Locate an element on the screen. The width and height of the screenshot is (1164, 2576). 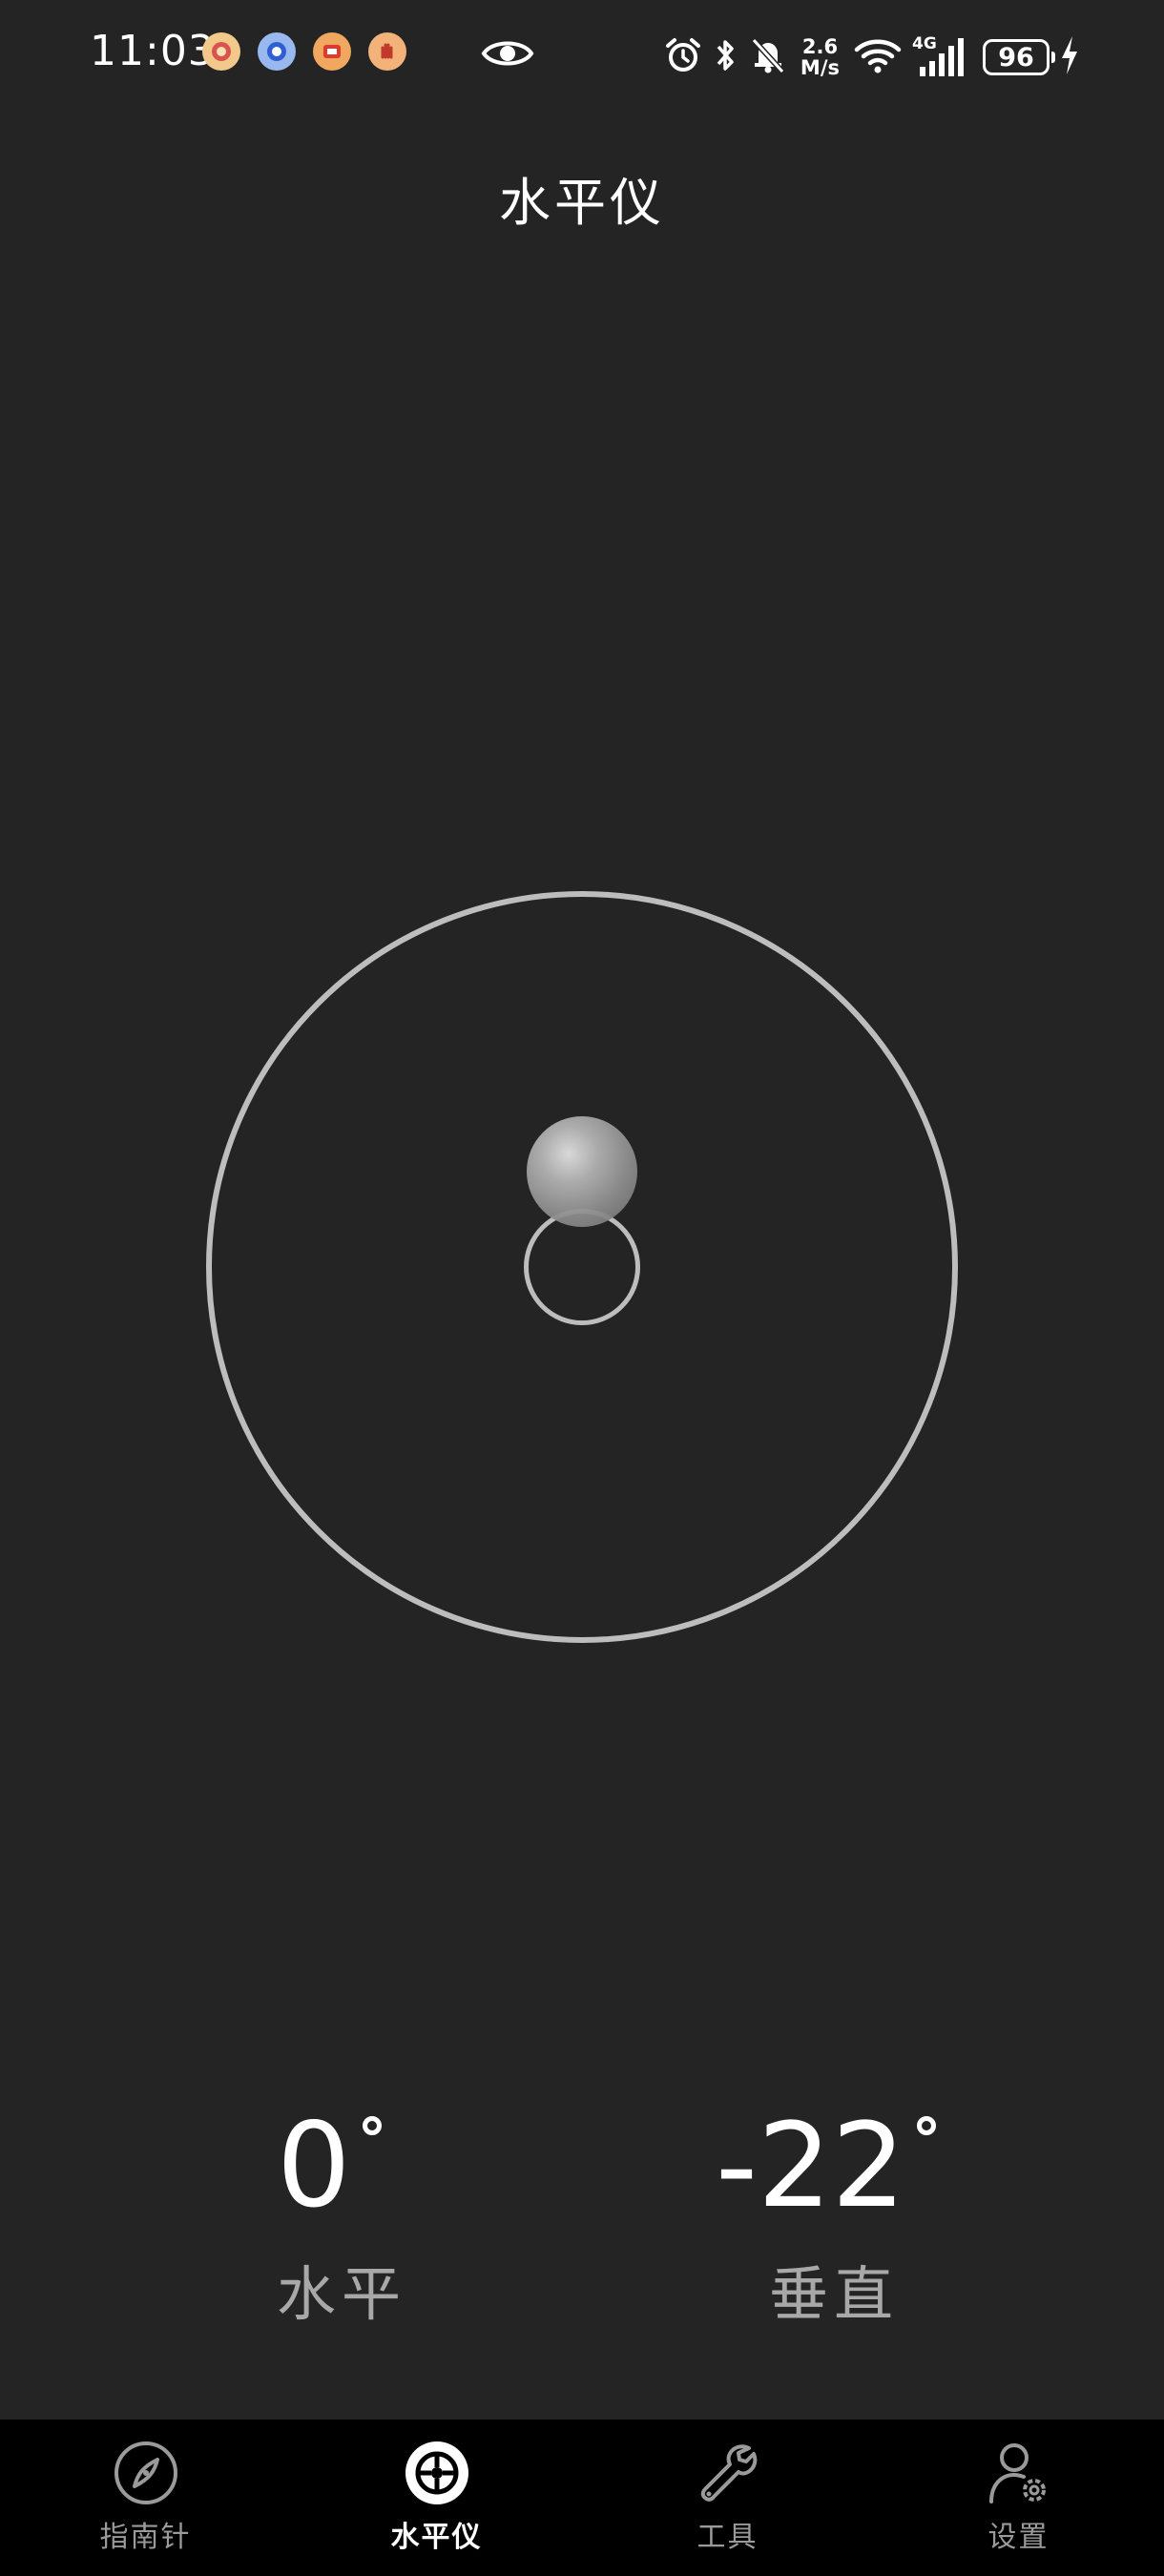
page-title: 水平仪 is located at coordinates (582, 203).